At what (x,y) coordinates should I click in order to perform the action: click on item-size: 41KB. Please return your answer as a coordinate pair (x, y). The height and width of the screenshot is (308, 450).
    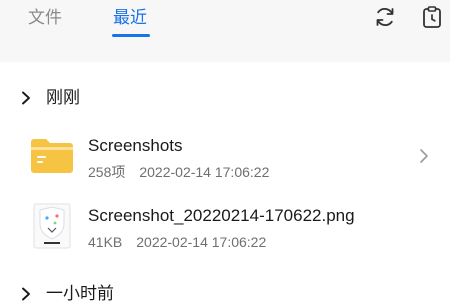
    Looking at the image, I should click on (105, 242).